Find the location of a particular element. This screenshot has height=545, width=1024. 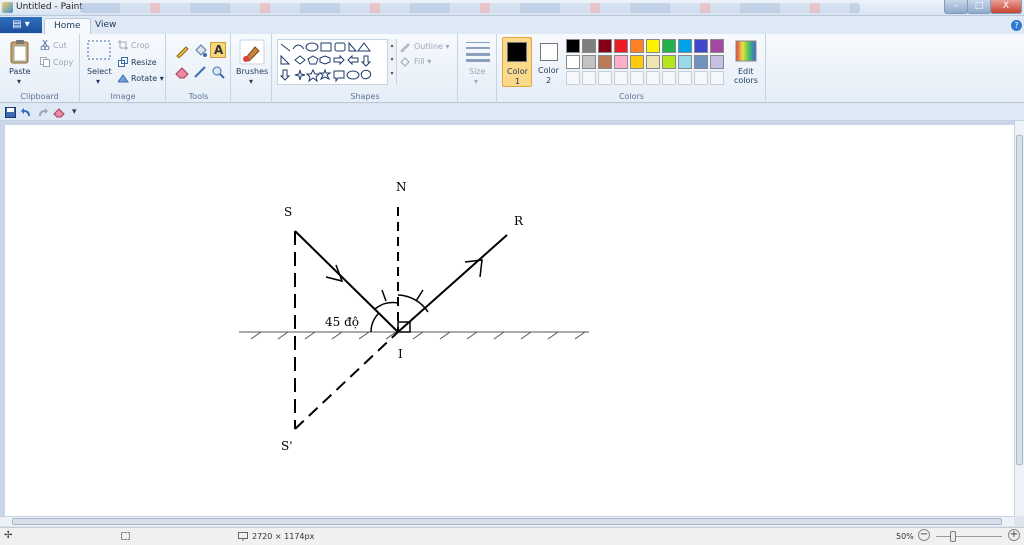

vertical-scrollbar is located at coordinates (1019, 318).